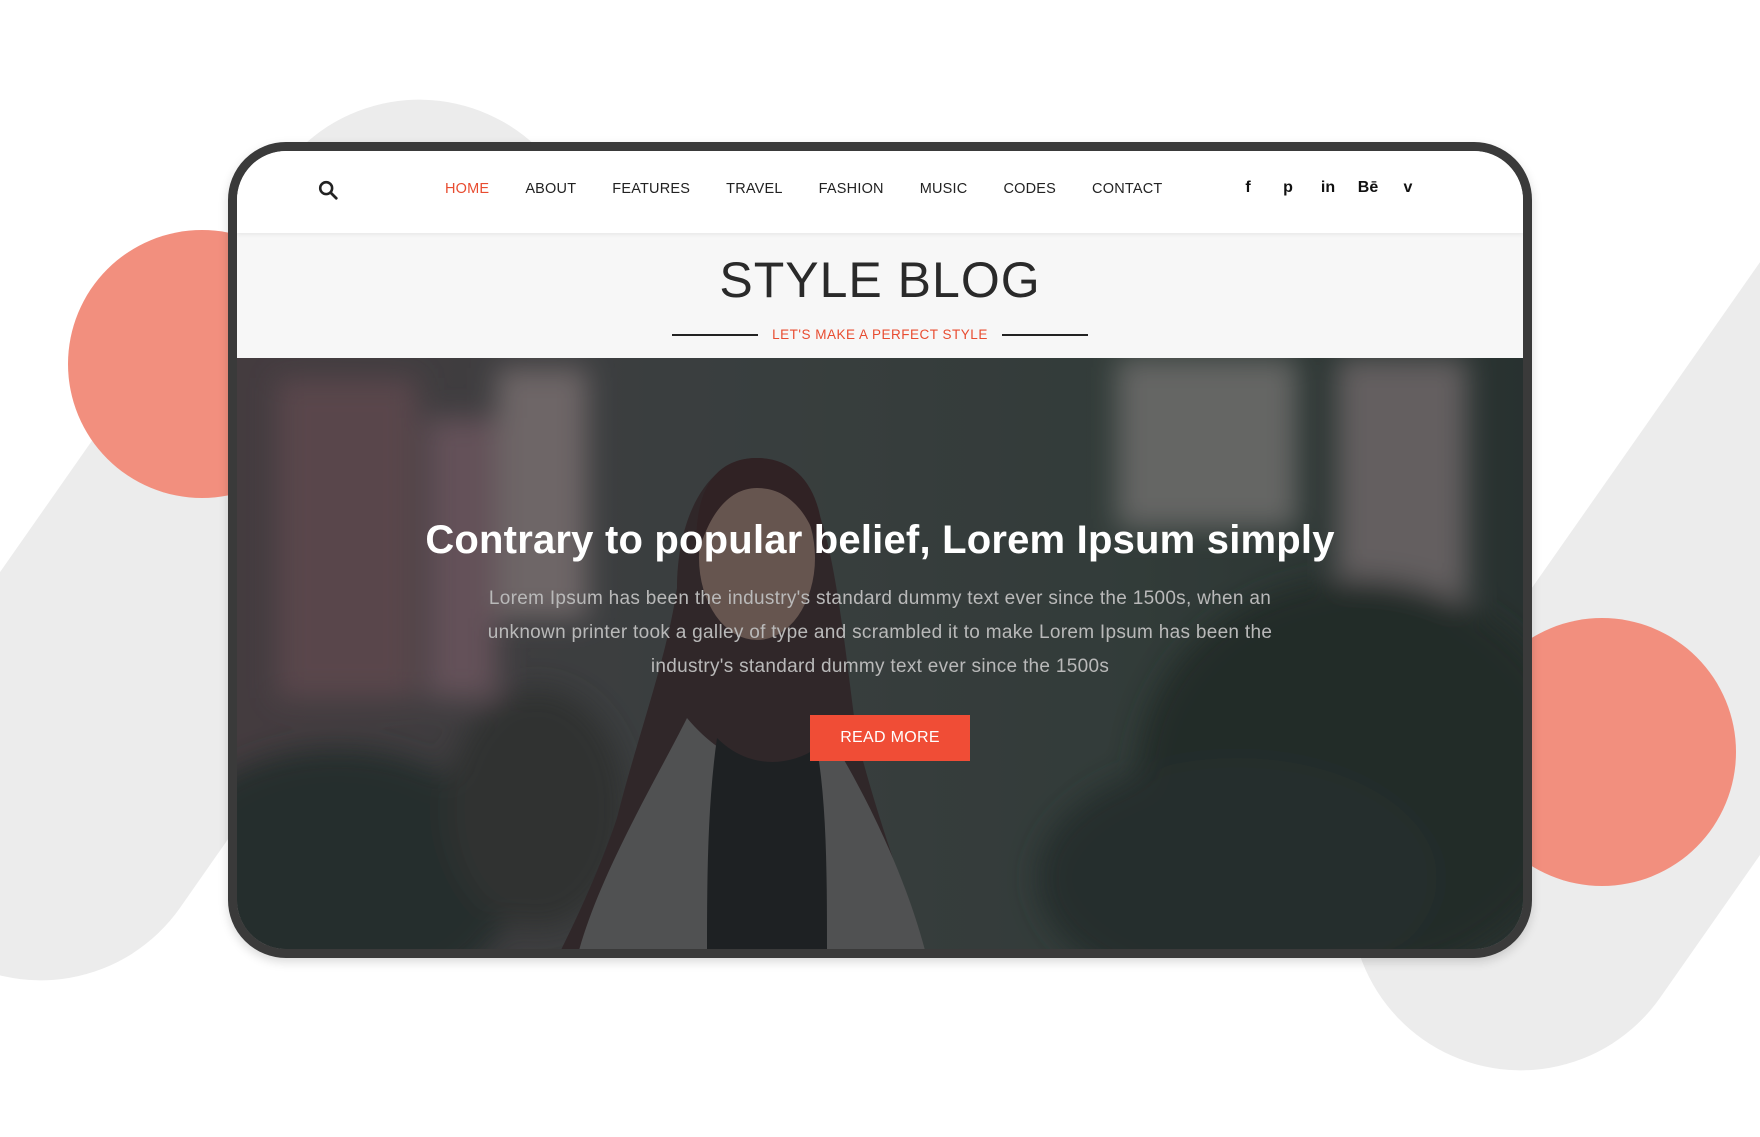  I want to click on linkedin-icon: in, so click(1328, 188).